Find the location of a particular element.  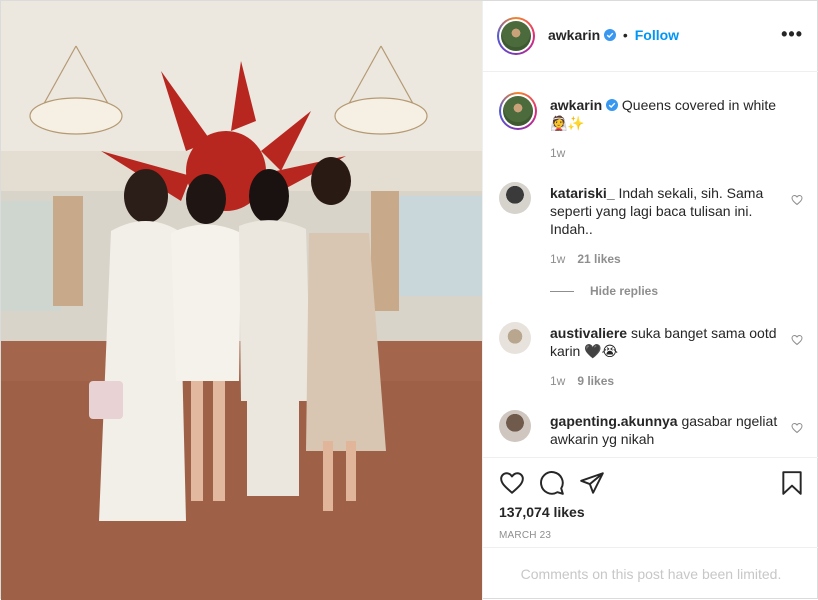

caption-text: Queens covered in white is located at coordinates (699, 105).